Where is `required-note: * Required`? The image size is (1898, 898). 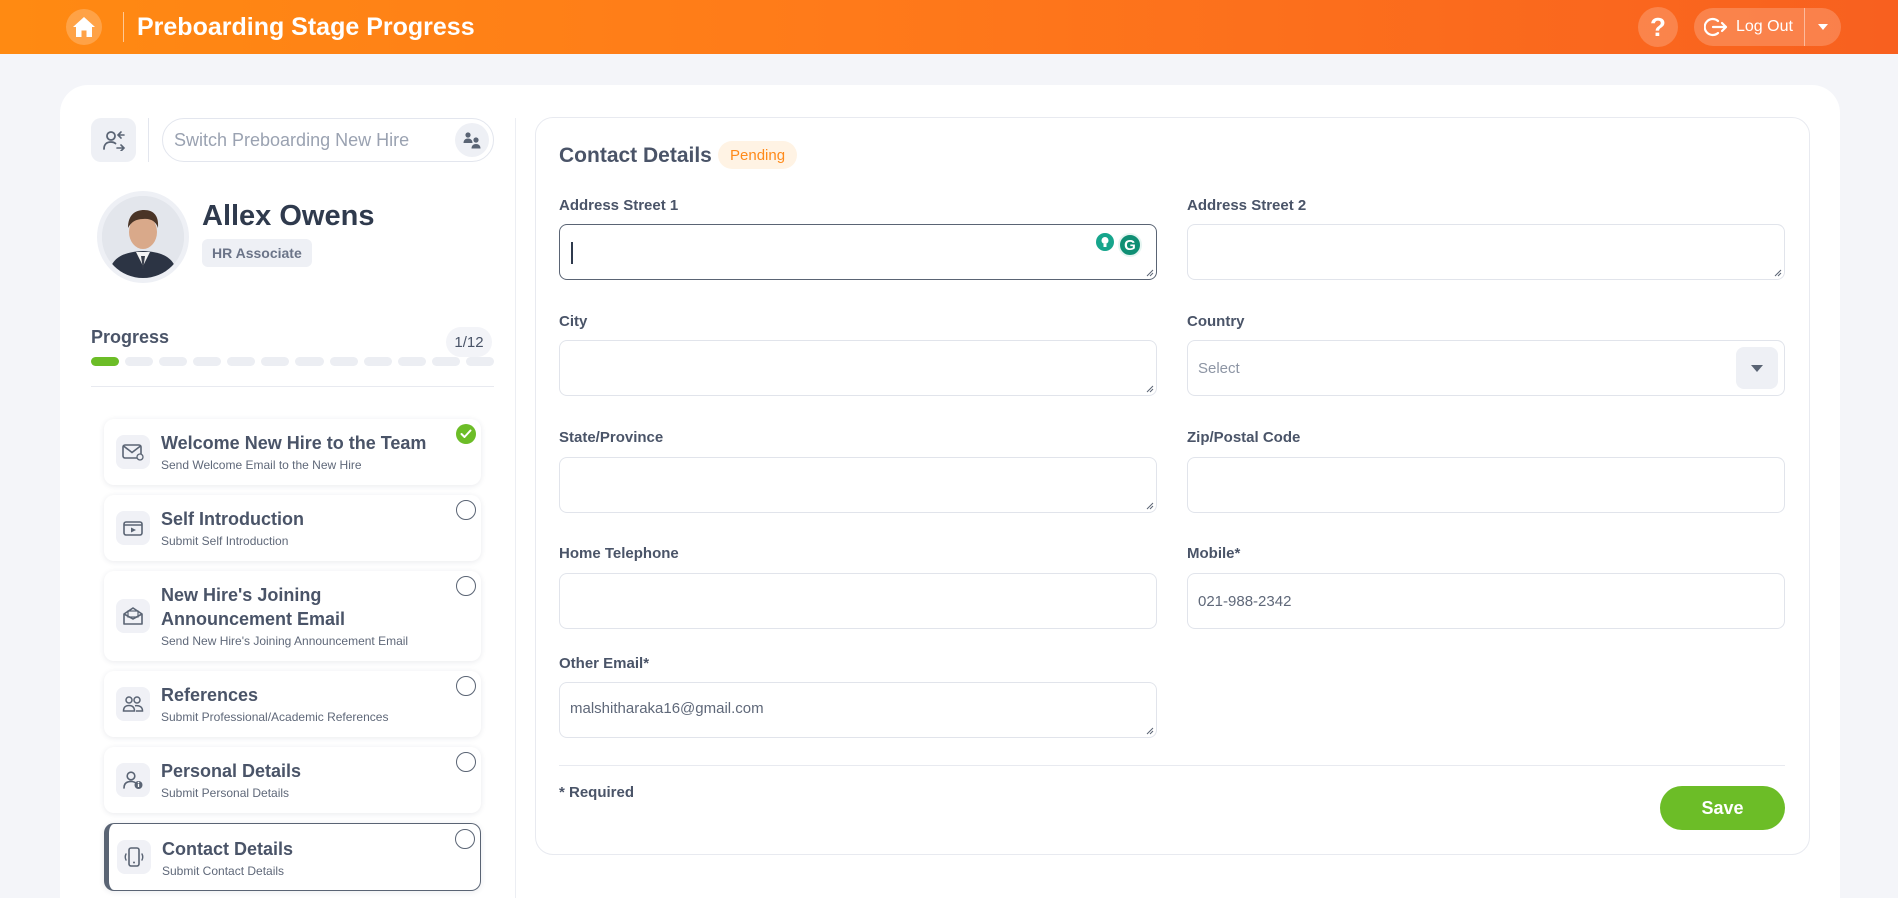
required-note: * Required is located at coordinates (597, 792).